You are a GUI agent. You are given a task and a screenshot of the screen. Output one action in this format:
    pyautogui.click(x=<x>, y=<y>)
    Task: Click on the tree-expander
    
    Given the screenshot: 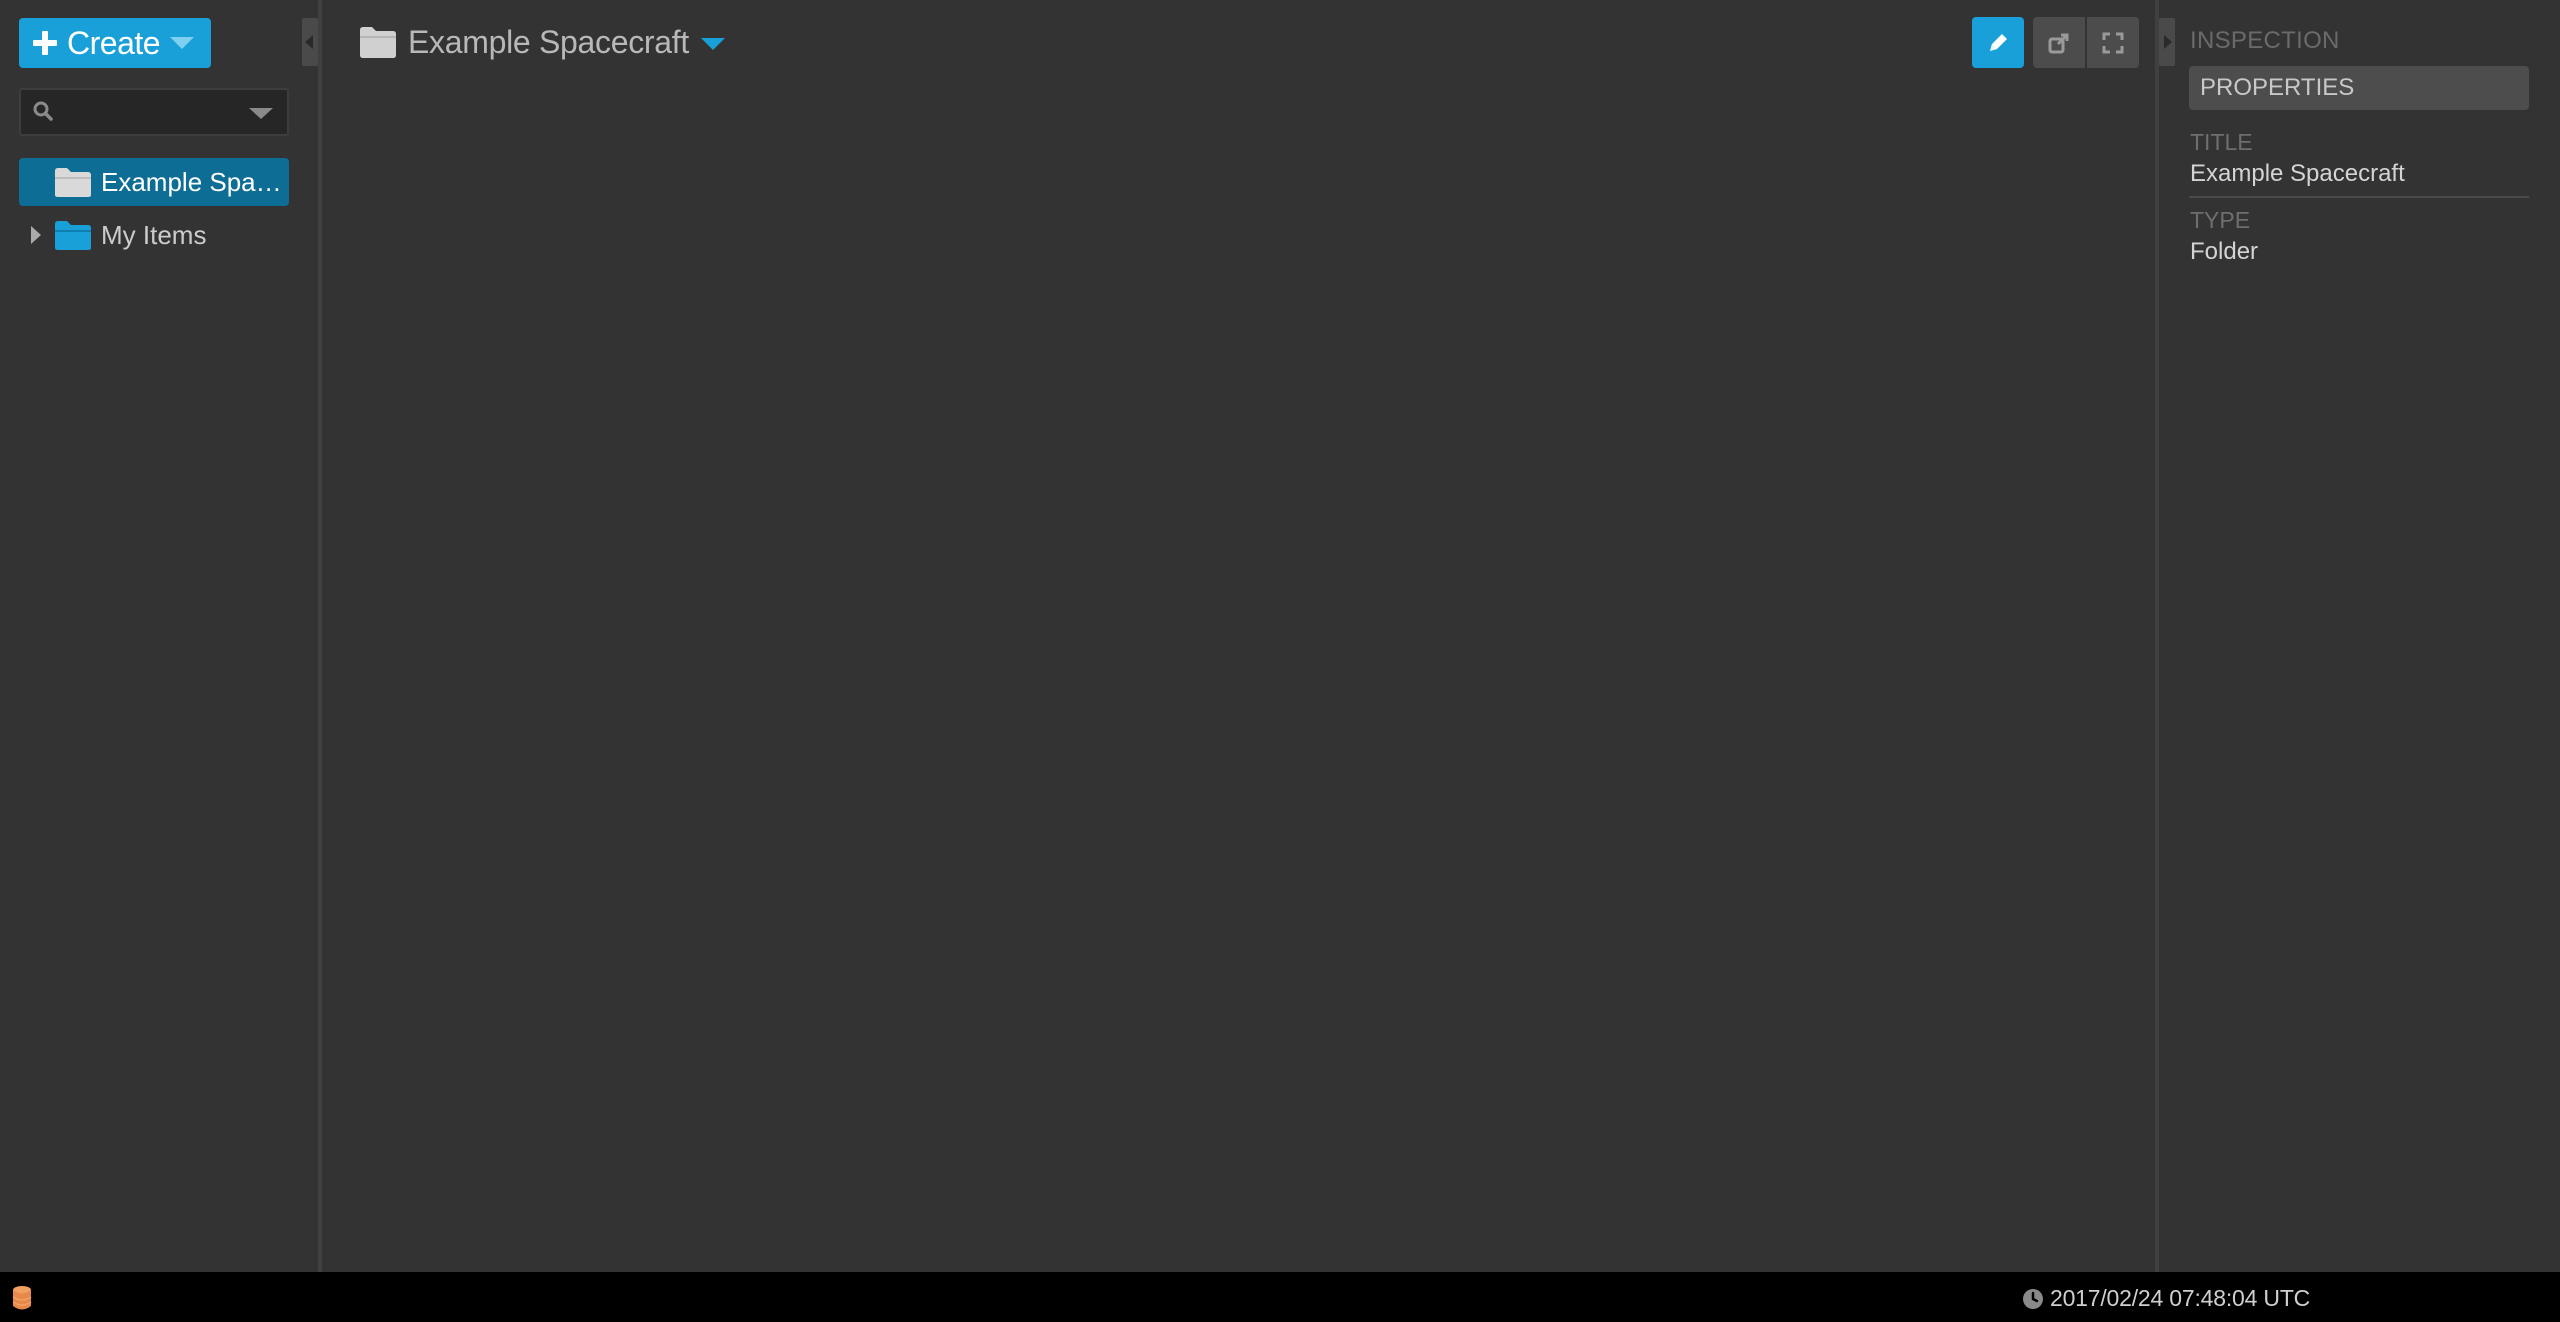 What is the action you would take?
    pyautogui.click(x=36, y=235)
    